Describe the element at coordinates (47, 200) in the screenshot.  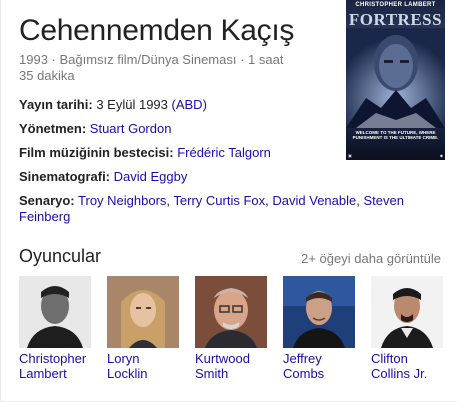
I see `fact-label: Senaryo:` at that location.